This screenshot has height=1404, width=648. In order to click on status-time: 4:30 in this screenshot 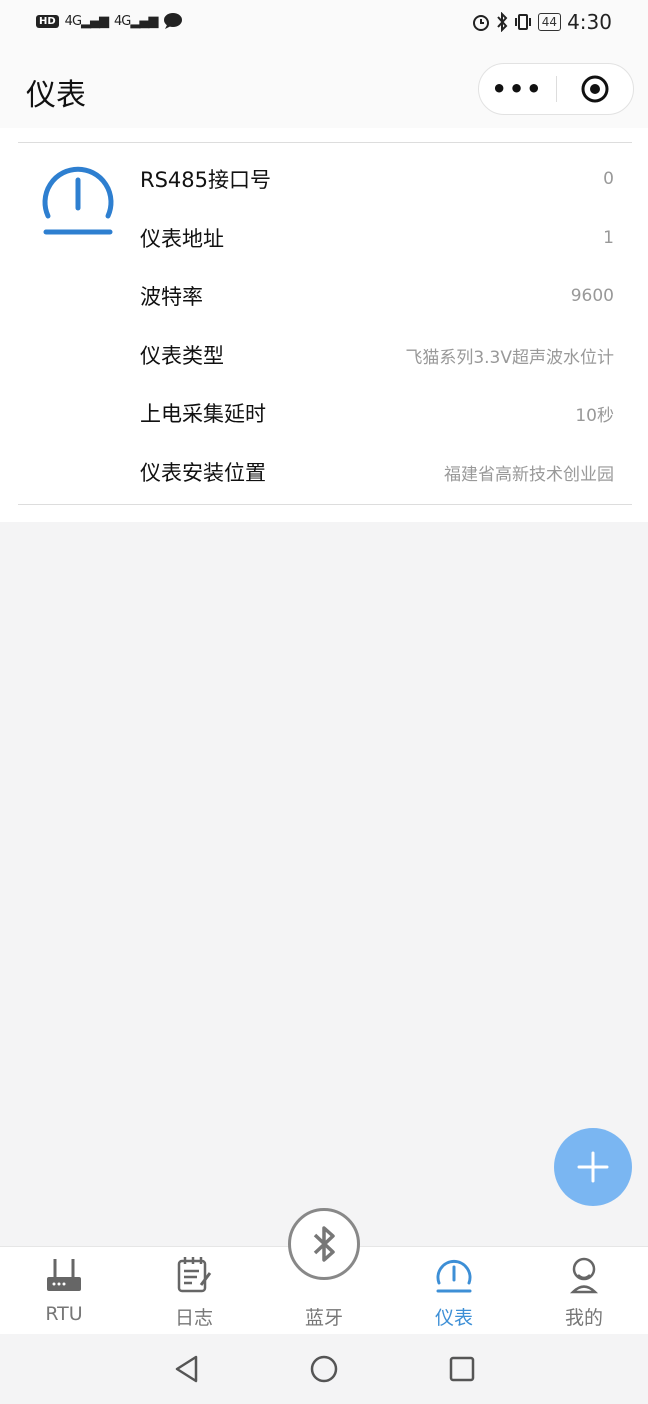, I will do `click(589, 22)`.